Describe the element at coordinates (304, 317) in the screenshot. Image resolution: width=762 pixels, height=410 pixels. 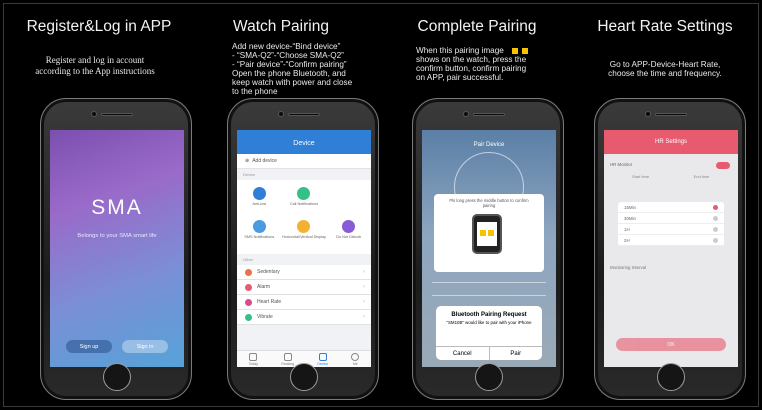
I see `vibrate-row: Vibrate ›` at that location.